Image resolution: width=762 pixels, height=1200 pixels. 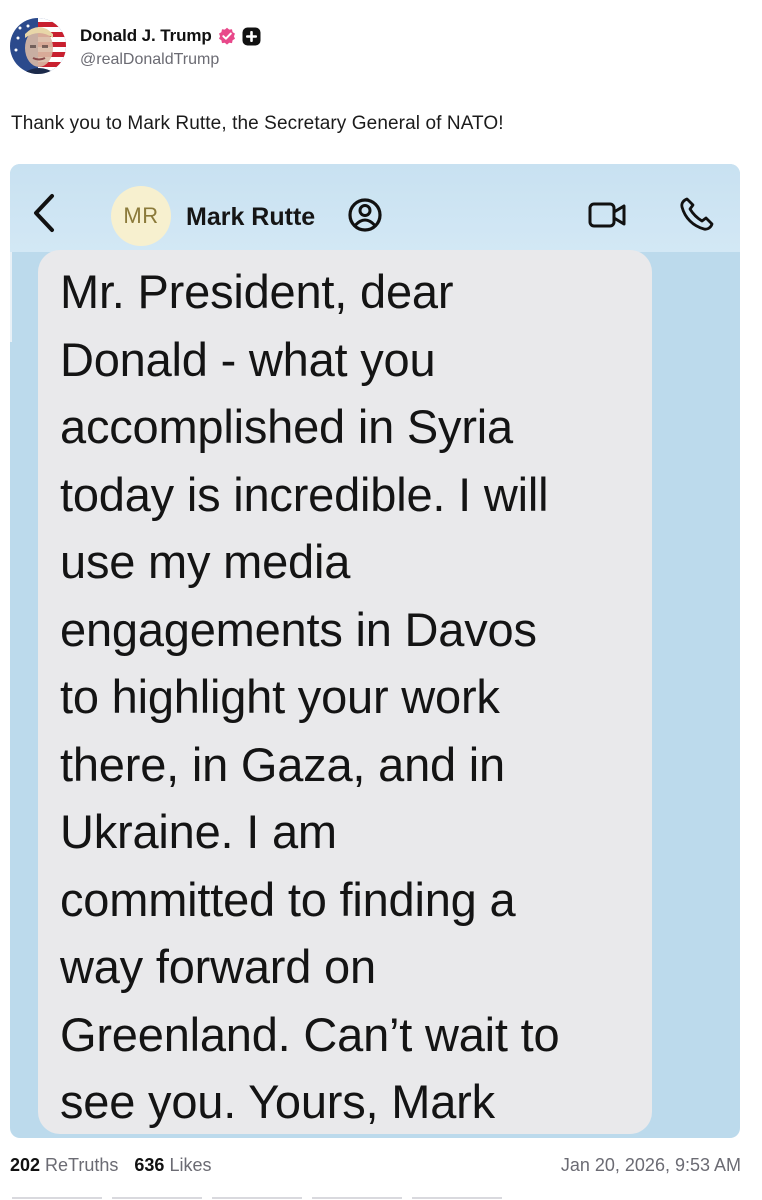 I want to click on verified-badge-icon, so click(x=227, y=36).